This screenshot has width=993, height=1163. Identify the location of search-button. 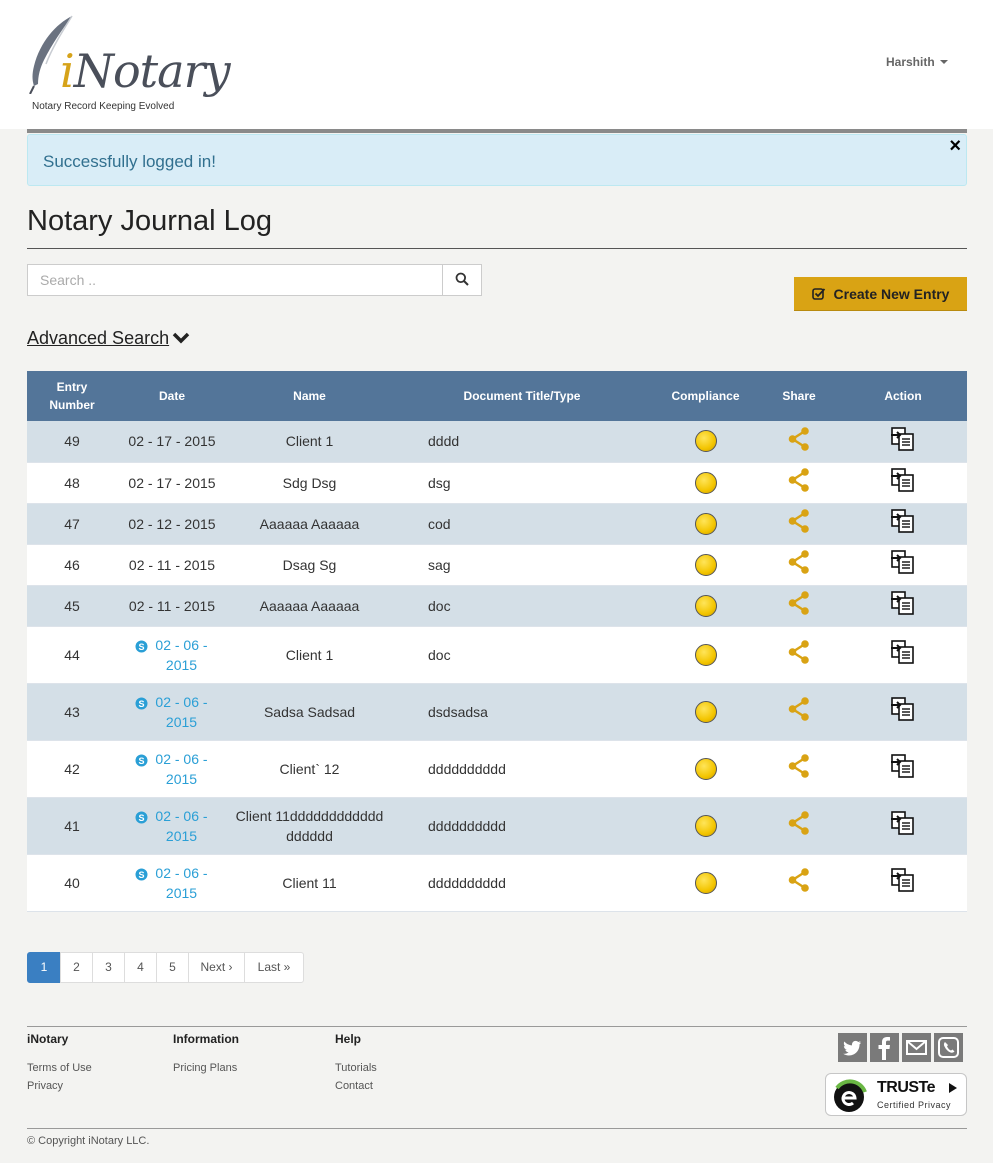
(462, 280).